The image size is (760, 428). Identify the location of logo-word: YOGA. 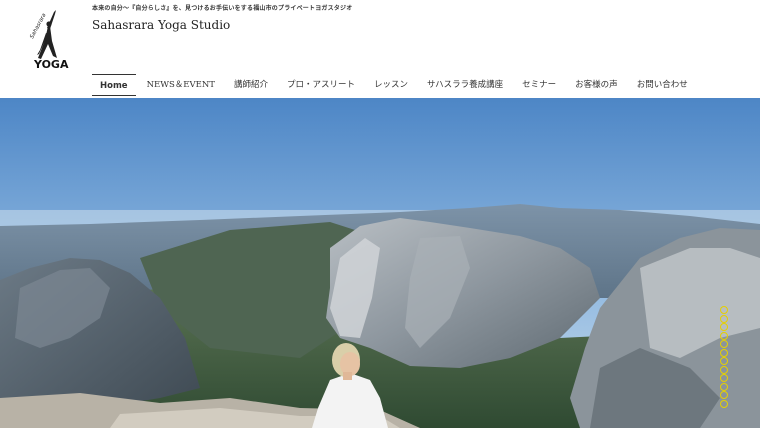
(51, 64).